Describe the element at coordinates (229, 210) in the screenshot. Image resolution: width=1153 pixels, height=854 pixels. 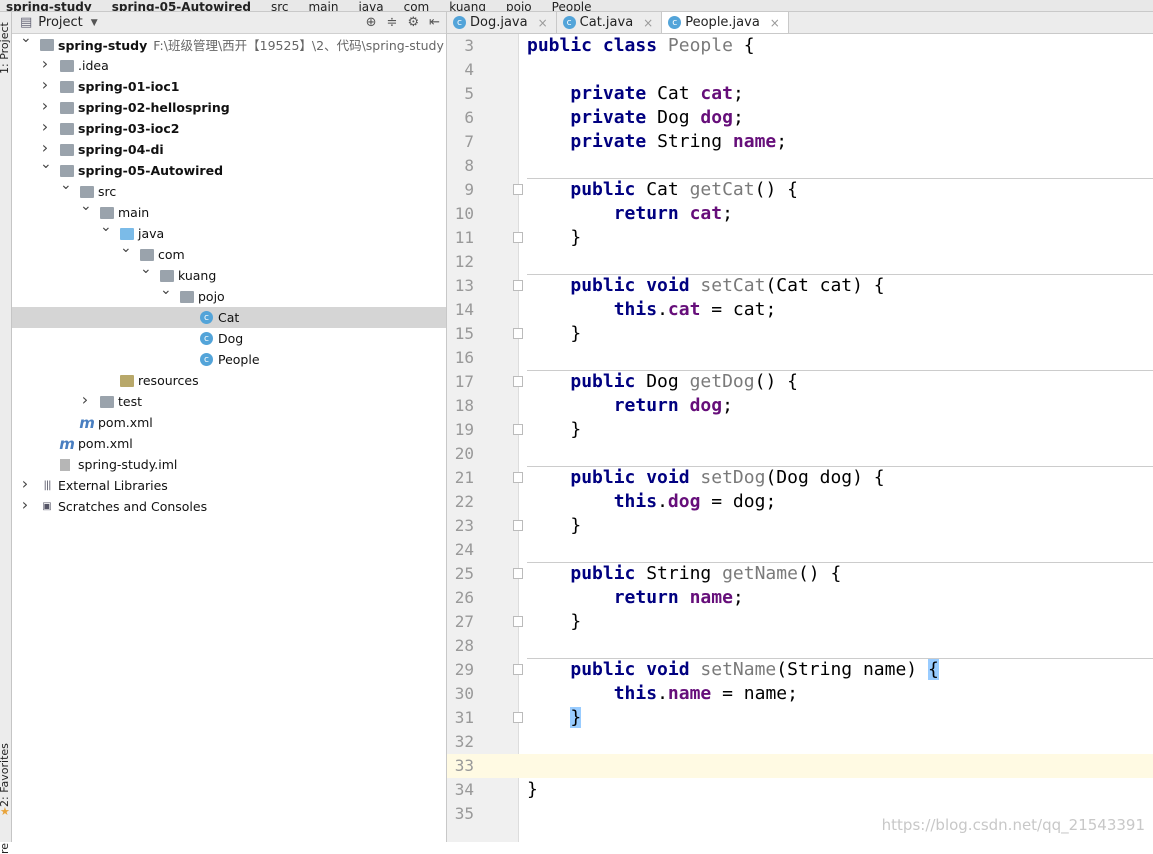
I see `tree-item: ⌄ main` at that location.